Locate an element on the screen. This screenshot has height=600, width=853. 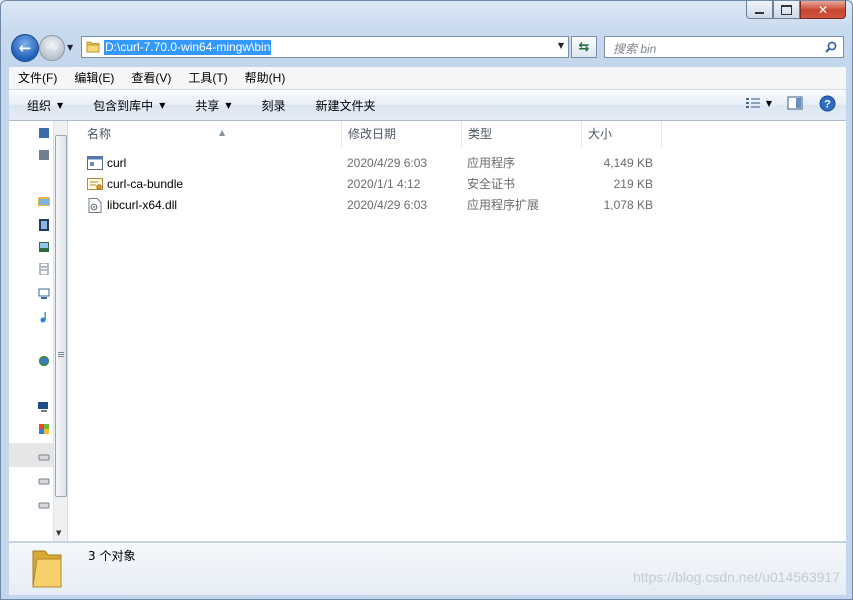
item-count: 3 个对象 is located at coordinates (112, 556).